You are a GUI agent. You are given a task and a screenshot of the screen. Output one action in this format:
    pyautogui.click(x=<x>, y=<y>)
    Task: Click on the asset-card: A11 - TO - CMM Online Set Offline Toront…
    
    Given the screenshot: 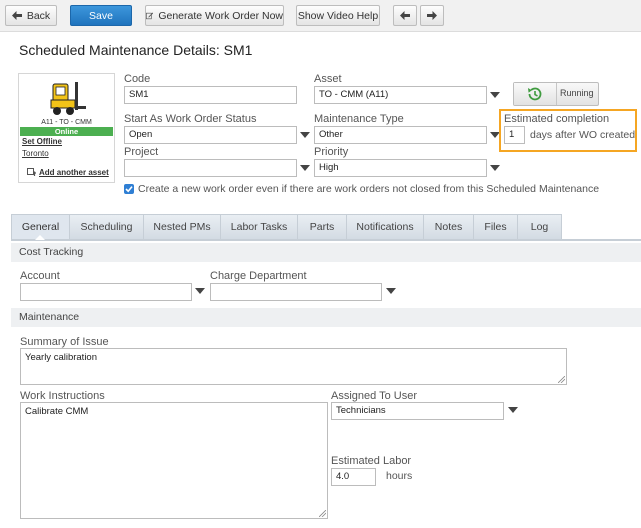 What is the action you would take?
    pyautogui.click(x=66, y=128)
    